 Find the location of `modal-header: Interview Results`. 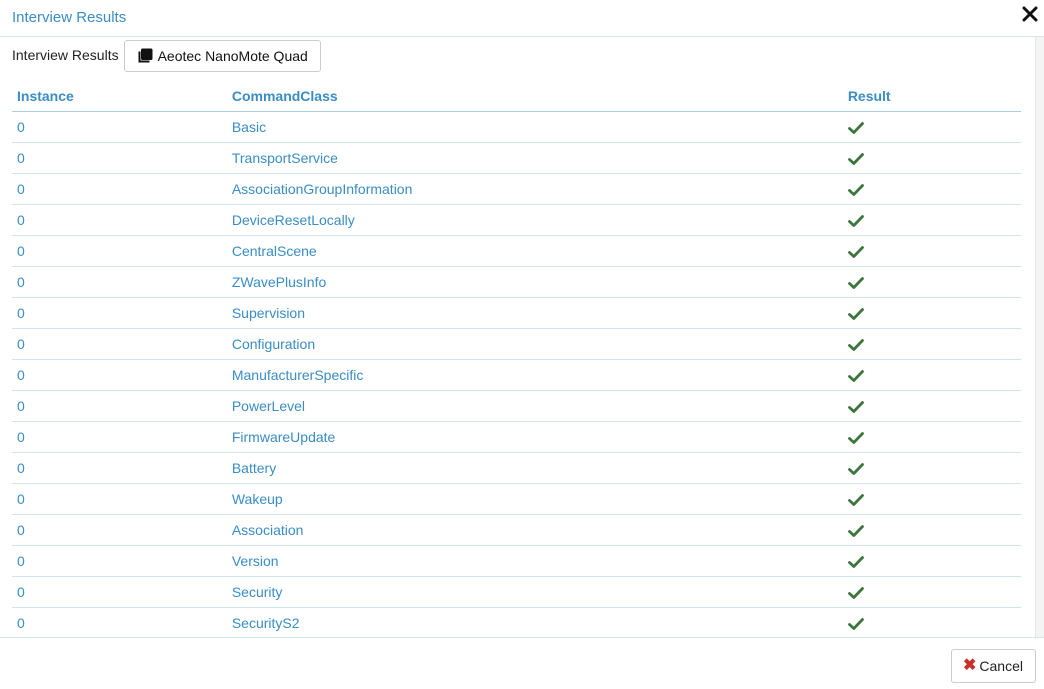

modal-header: Interview Results is located at coordinates (522, 18).